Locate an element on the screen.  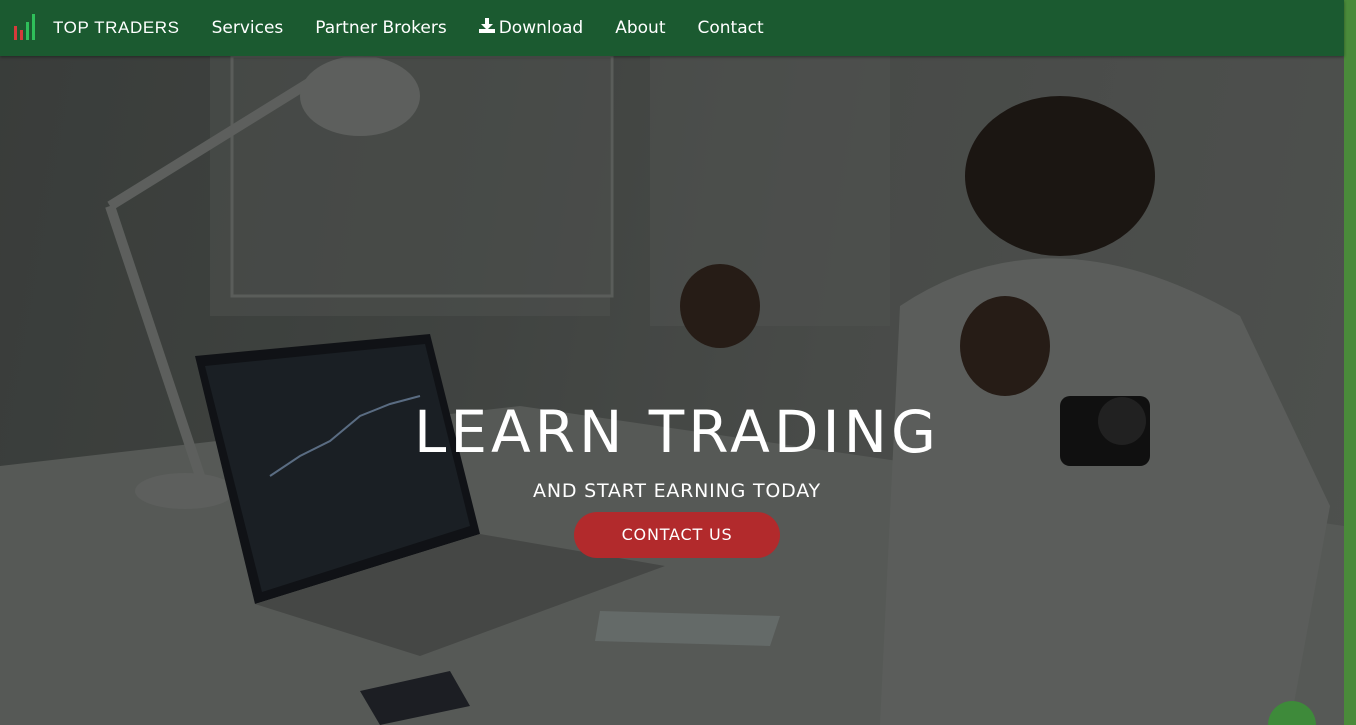
hero-subtitle: AND START EARNING TODAY is located at coordinates (677, 491).